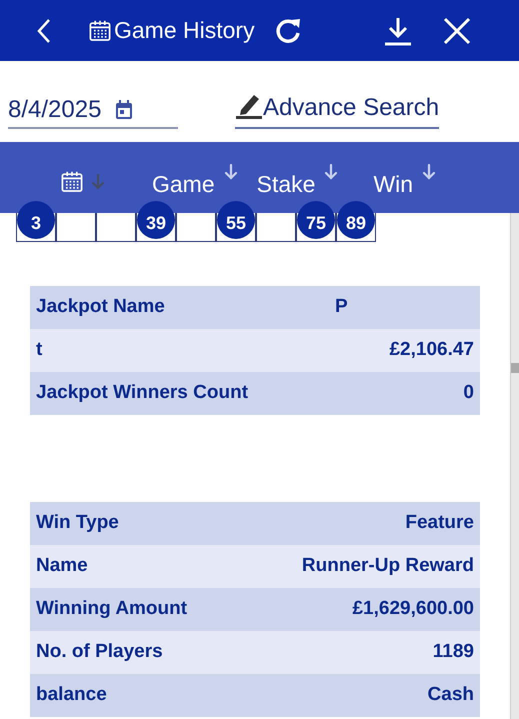  What do you see at coordinates (72, 695) in the screenshot?
I see `row-label: balance` at bounding box center [72, 695].